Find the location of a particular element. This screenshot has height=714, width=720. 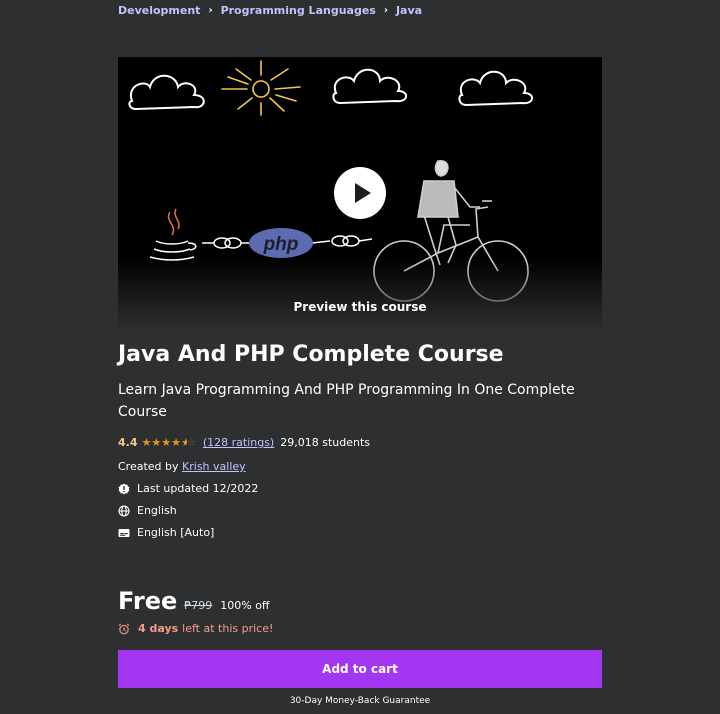

preview-label: Preview this course is located at coordinates (360, 307).